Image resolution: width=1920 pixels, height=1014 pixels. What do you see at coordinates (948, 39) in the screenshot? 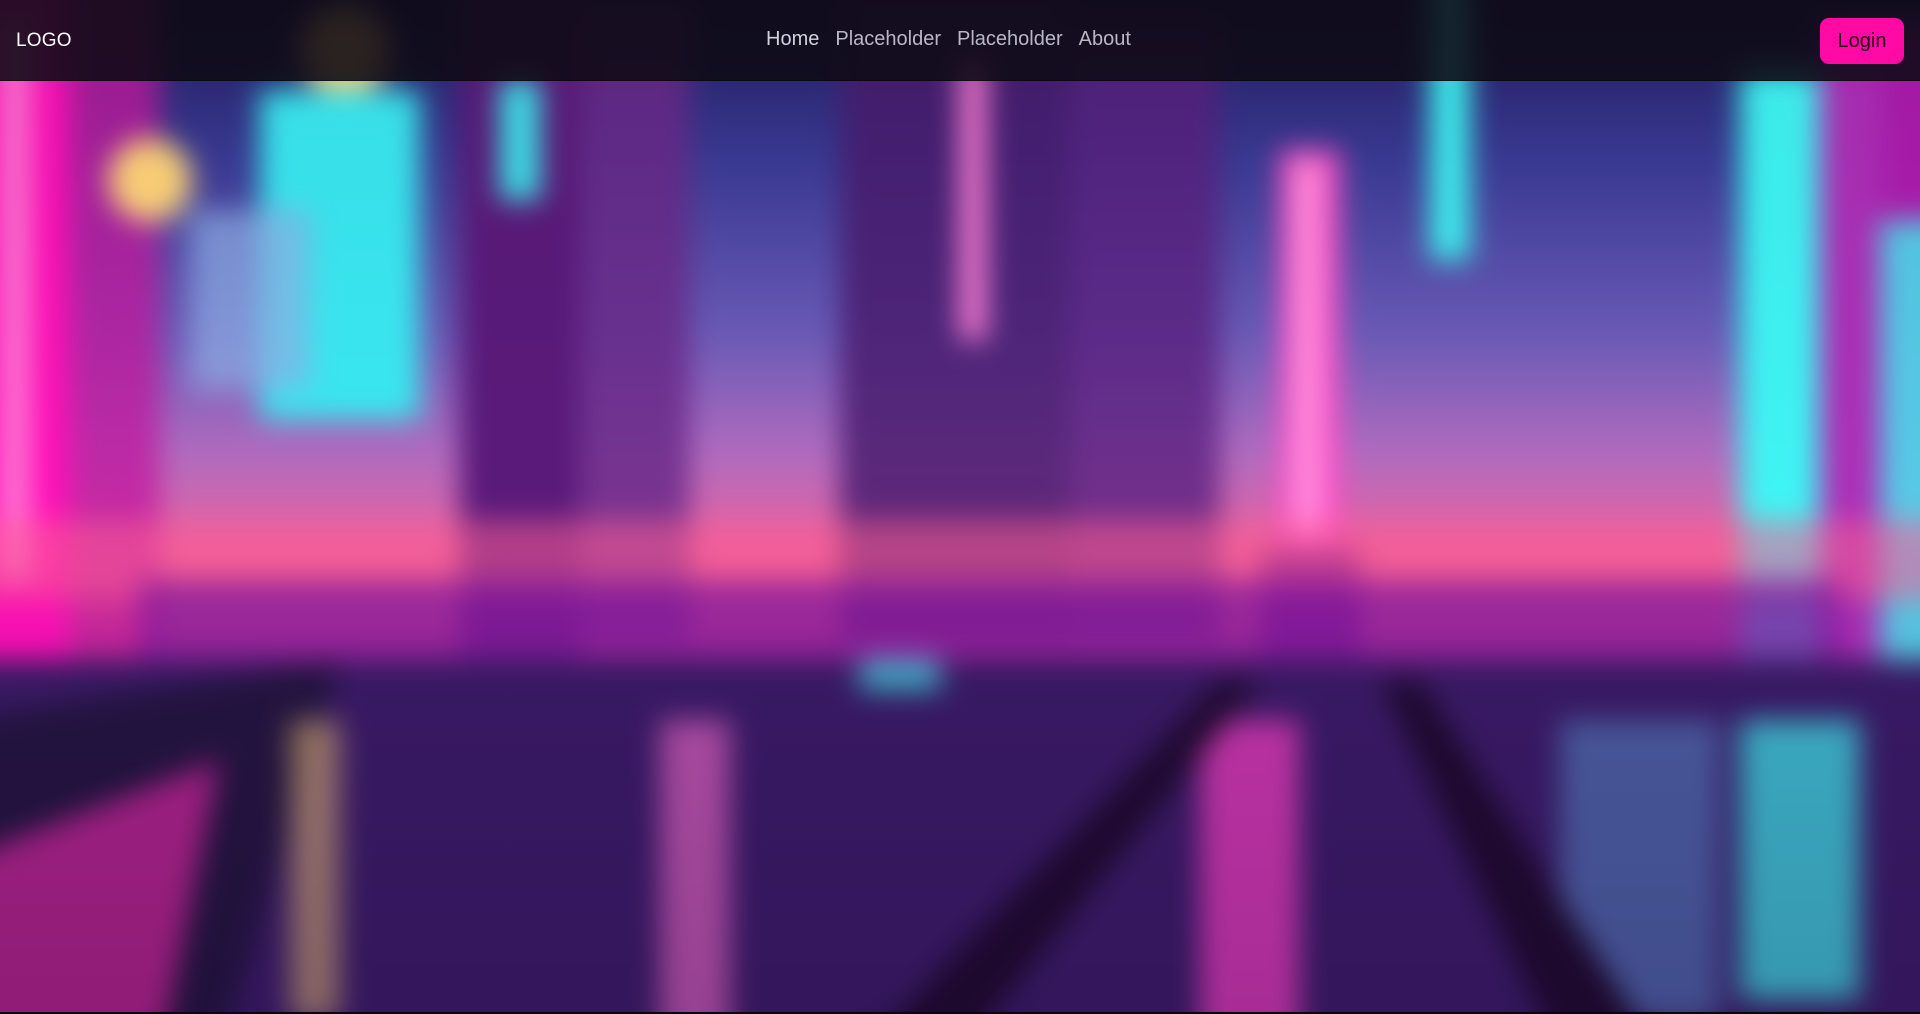
I see `nav-links: Home Placeholder Placeholder About` at bounding box center [948, 39].